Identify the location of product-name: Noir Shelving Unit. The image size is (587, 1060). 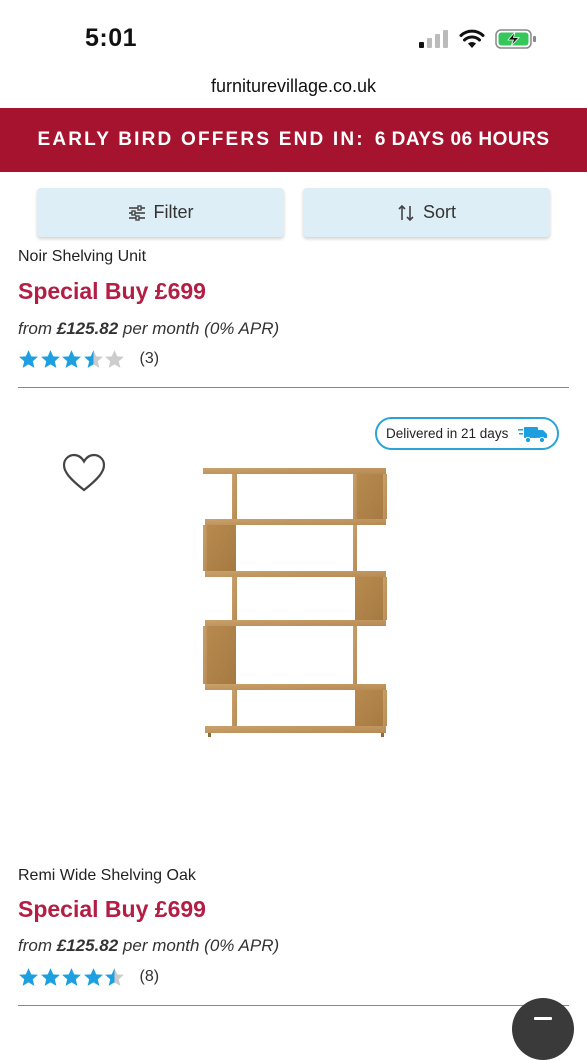
(82, 257).